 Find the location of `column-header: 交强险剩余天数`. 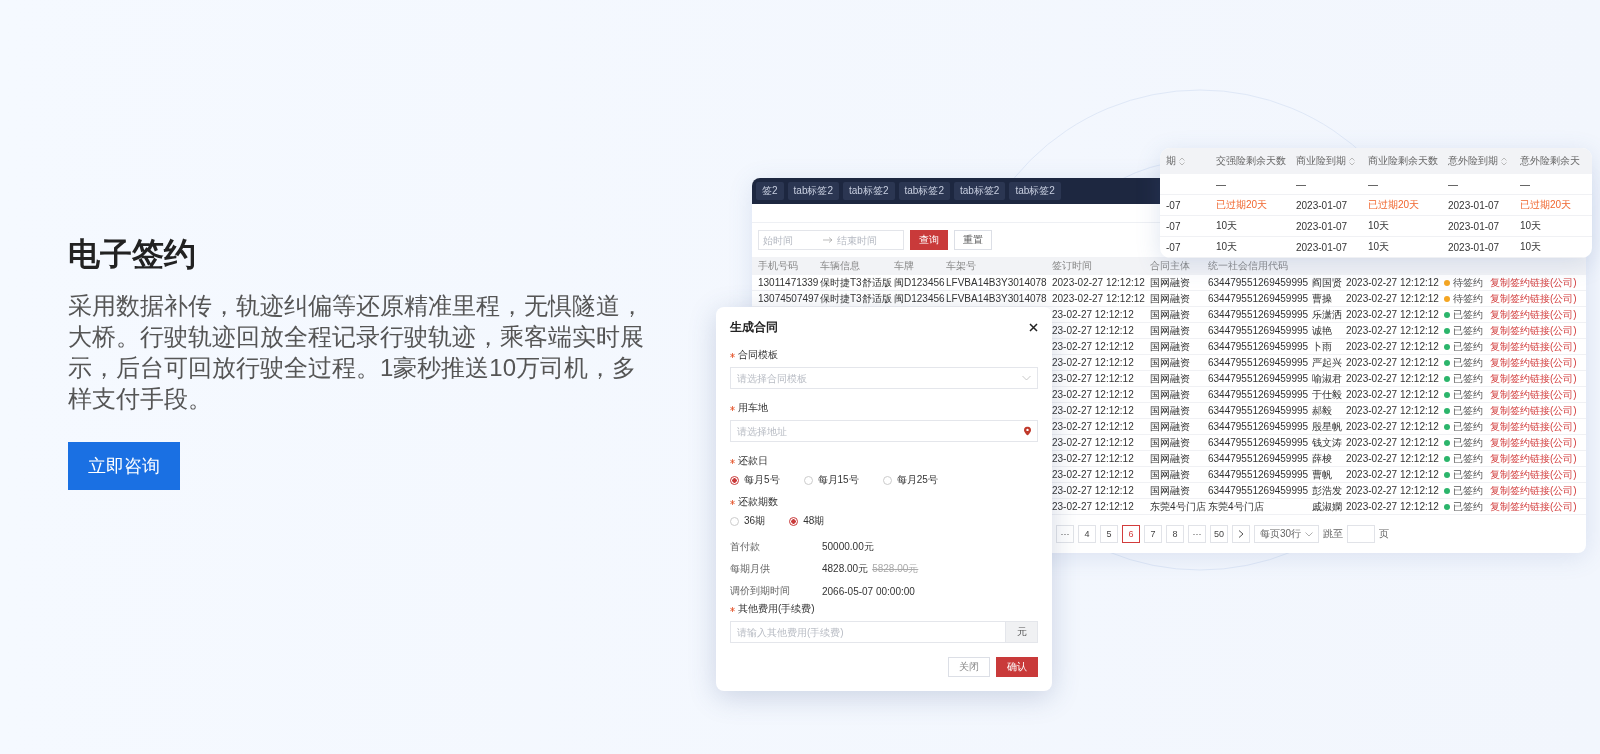

column-header: 交强险剩余天数 is located at coordinates (1251, 161).